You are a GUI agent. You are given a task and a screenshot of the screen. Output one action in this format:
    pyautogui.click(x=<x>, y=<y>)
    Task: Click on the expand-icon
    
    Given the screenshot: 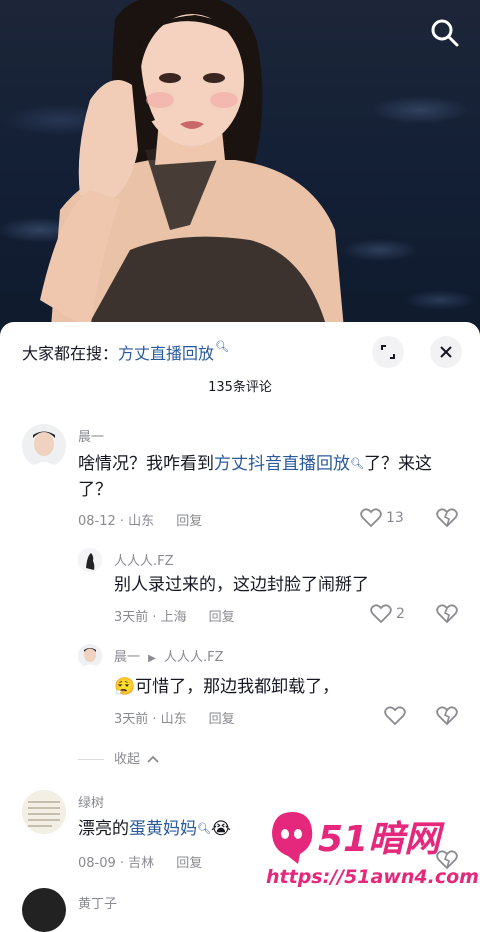 What is the action you would take?
    pyautogui.click(x=388, y=352)
    